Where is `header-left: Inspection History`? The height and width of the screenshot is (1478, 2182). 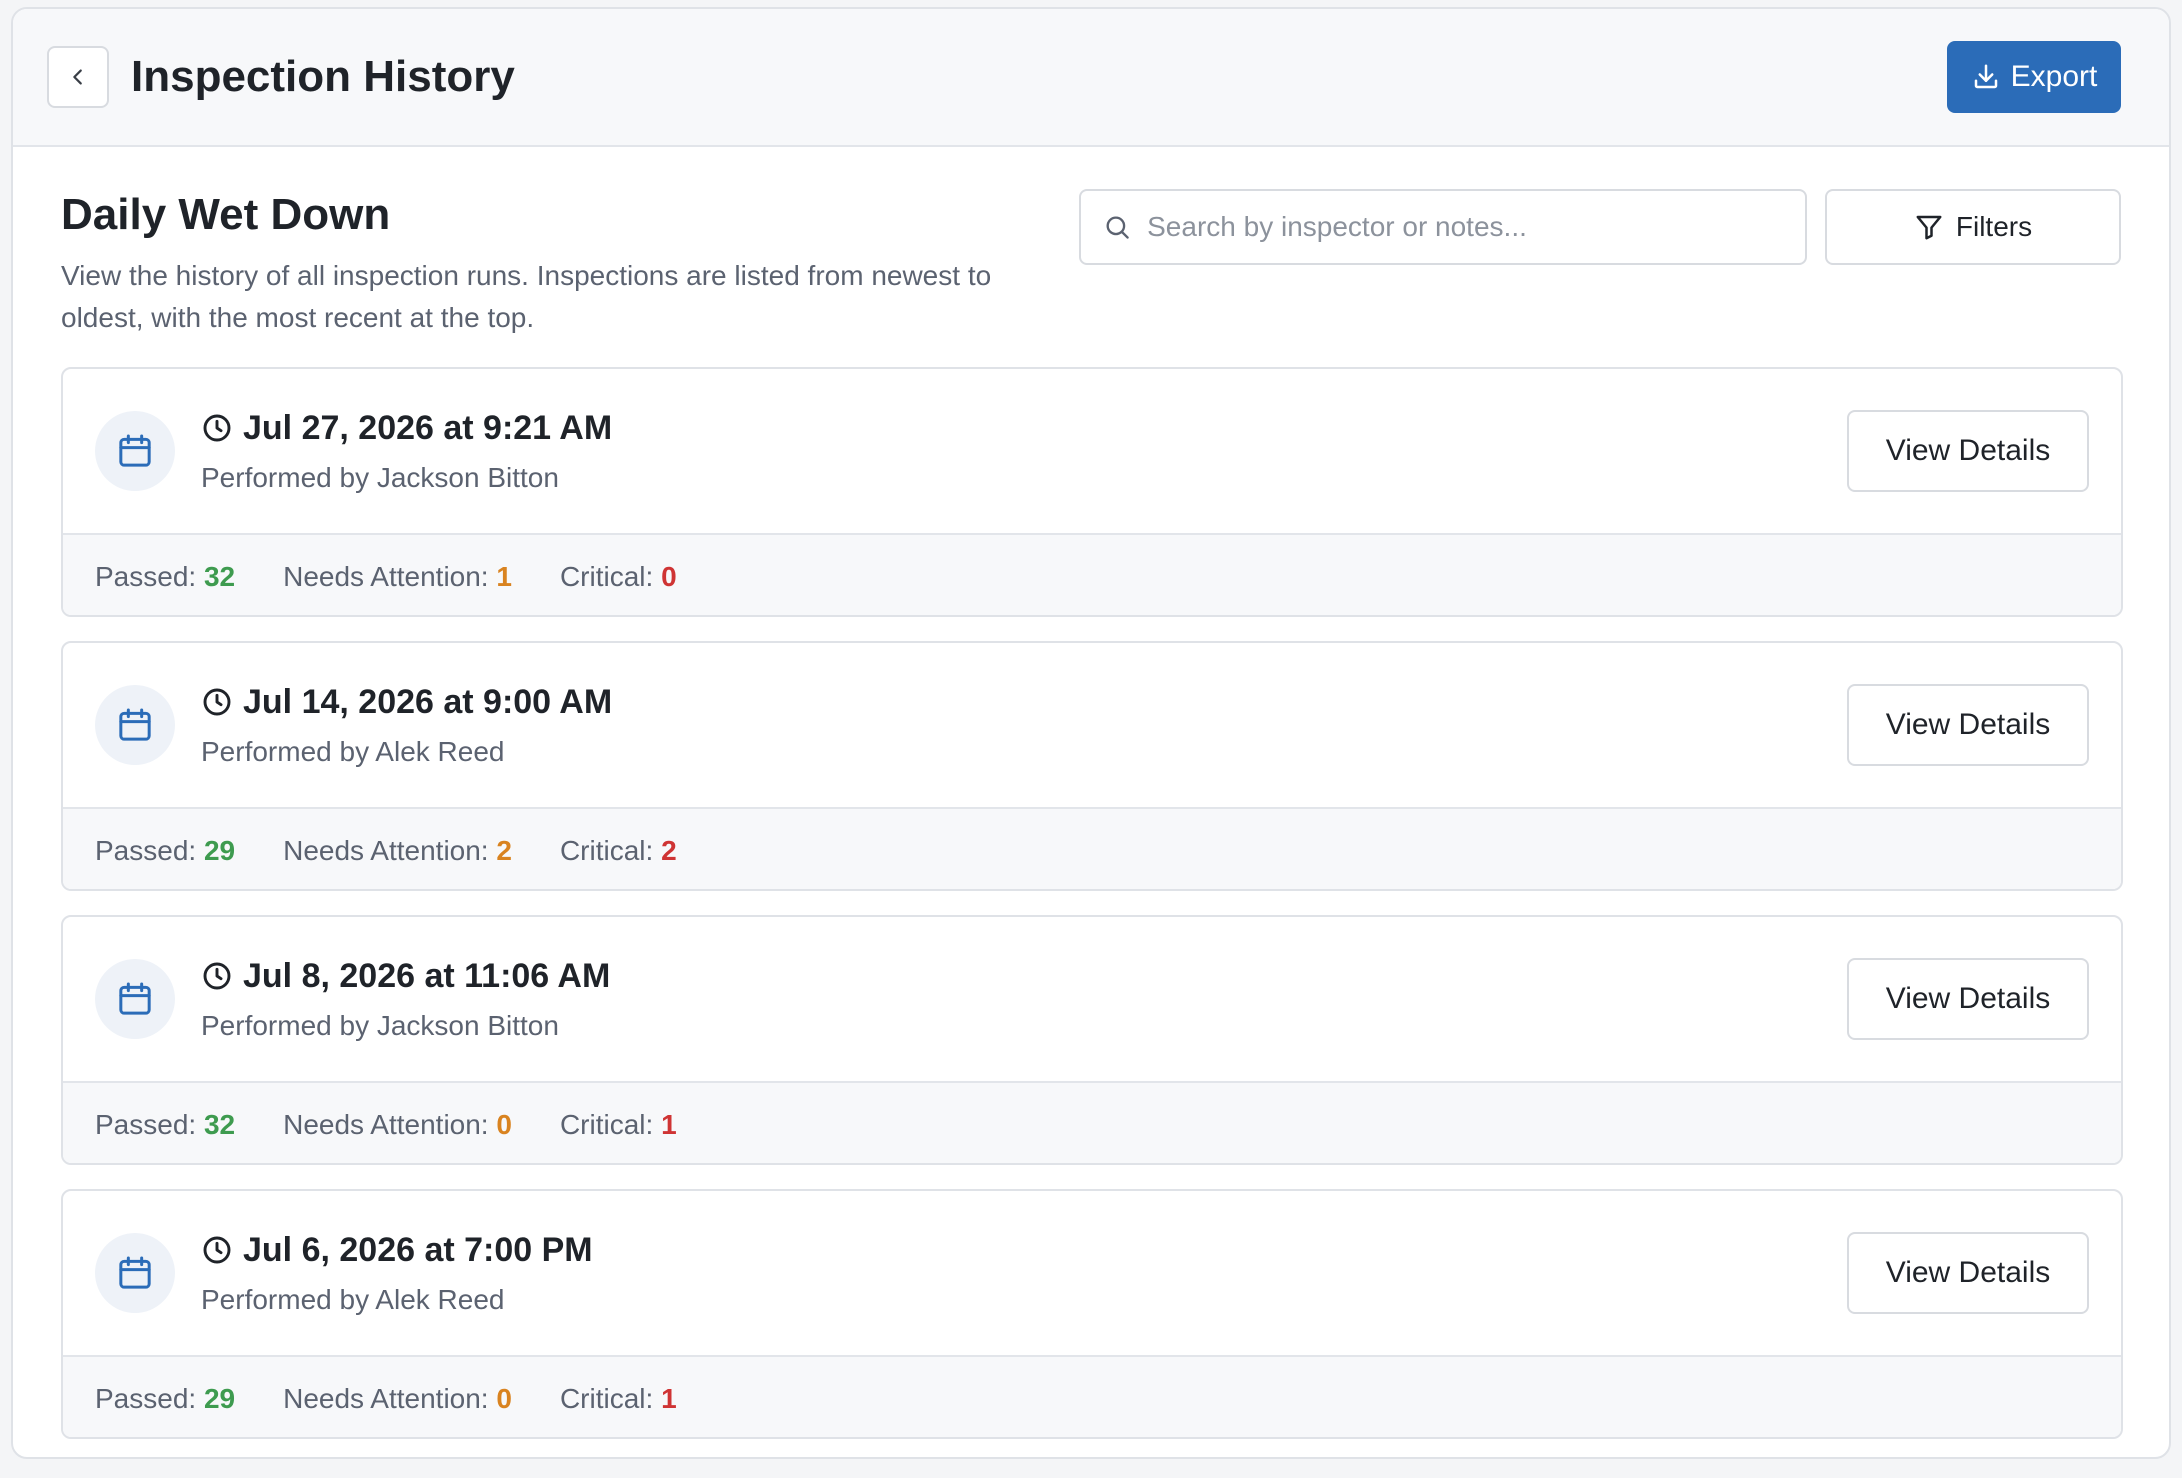 header-left: Inspection History is located at coordinates (281, 77).